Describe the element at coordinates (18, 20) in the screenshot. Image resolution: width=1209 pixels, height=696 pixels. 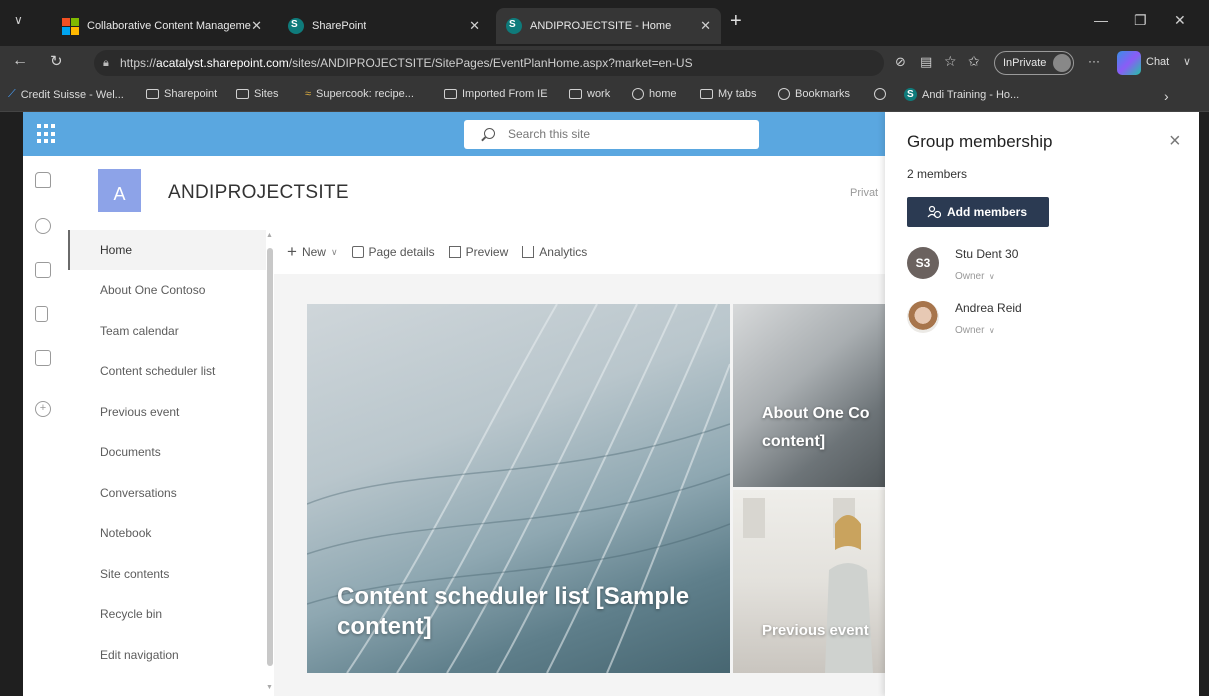
I see `tab-actions-chevron-icon: ∨` at that location.